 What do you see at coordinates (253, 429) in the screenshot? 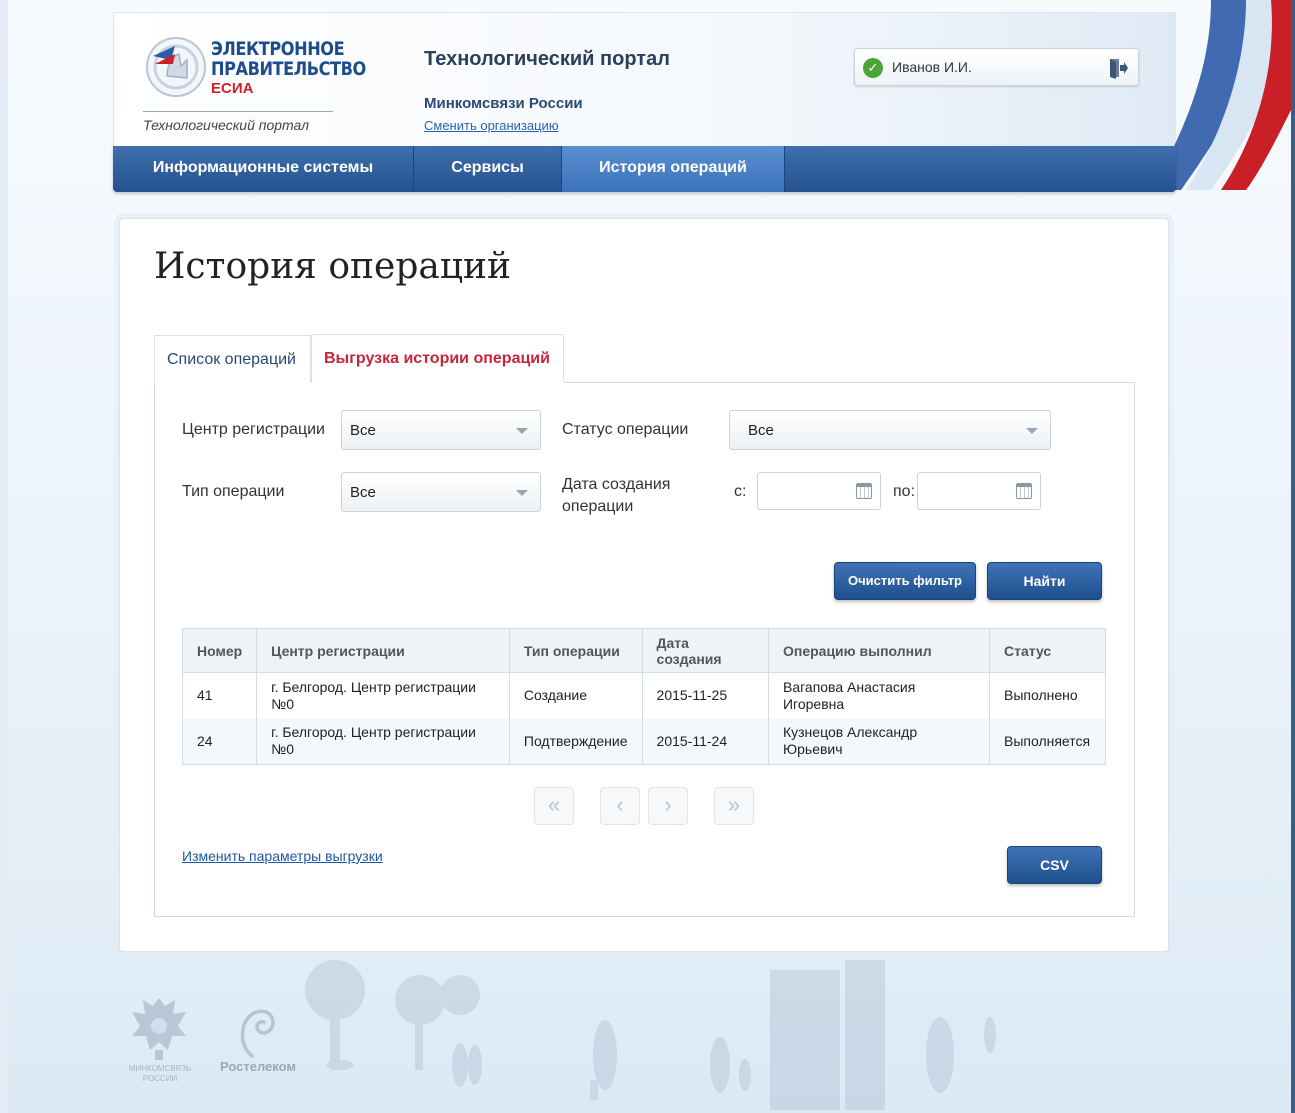
I see `center-filter-label: Центр регистрации` at bounding box center [253, 429].